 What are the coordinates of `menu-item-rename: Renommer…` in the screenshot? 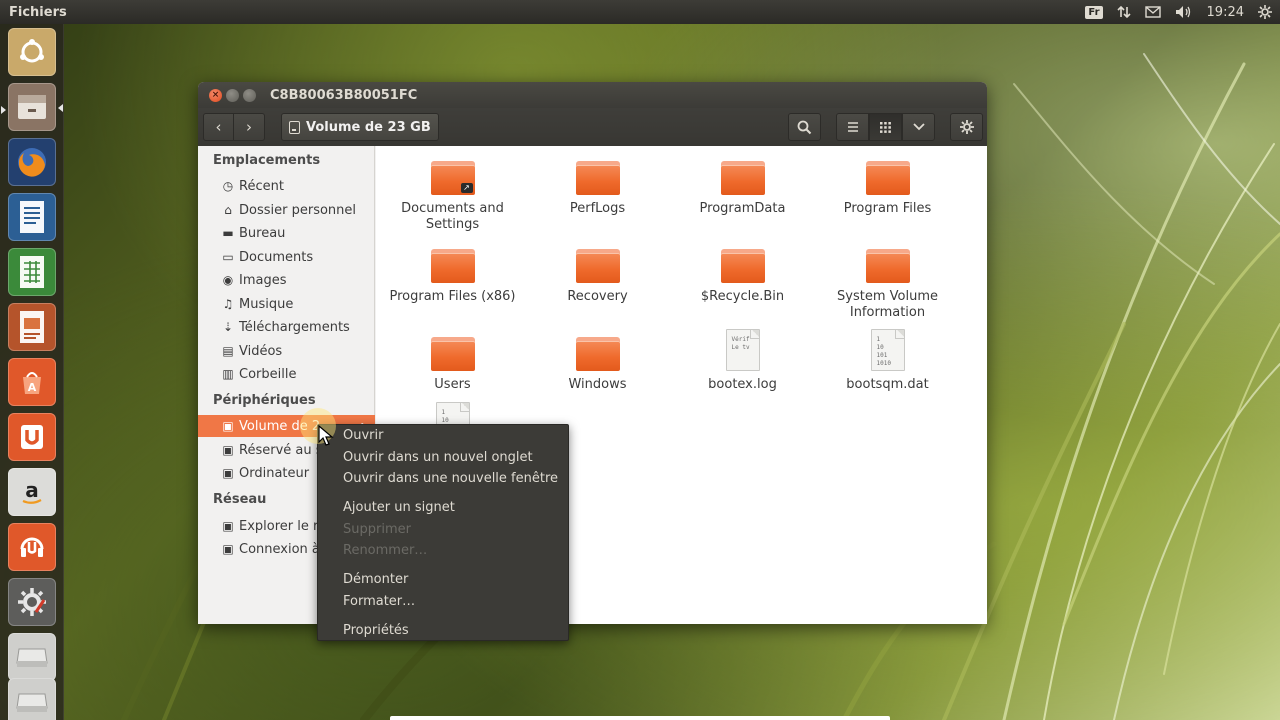 It's located at (385, 550).